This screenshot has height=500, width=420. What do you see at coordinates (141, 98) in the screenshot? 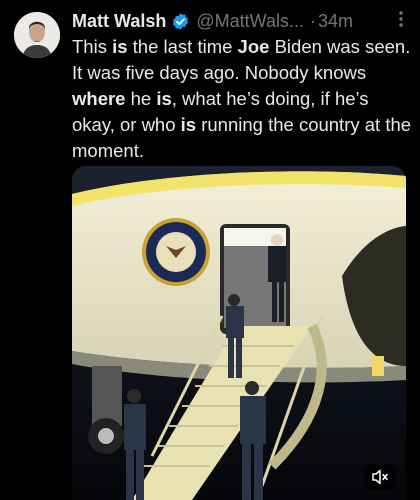
I see `tweet-text-segment: he` at bounding box center [141, 98].